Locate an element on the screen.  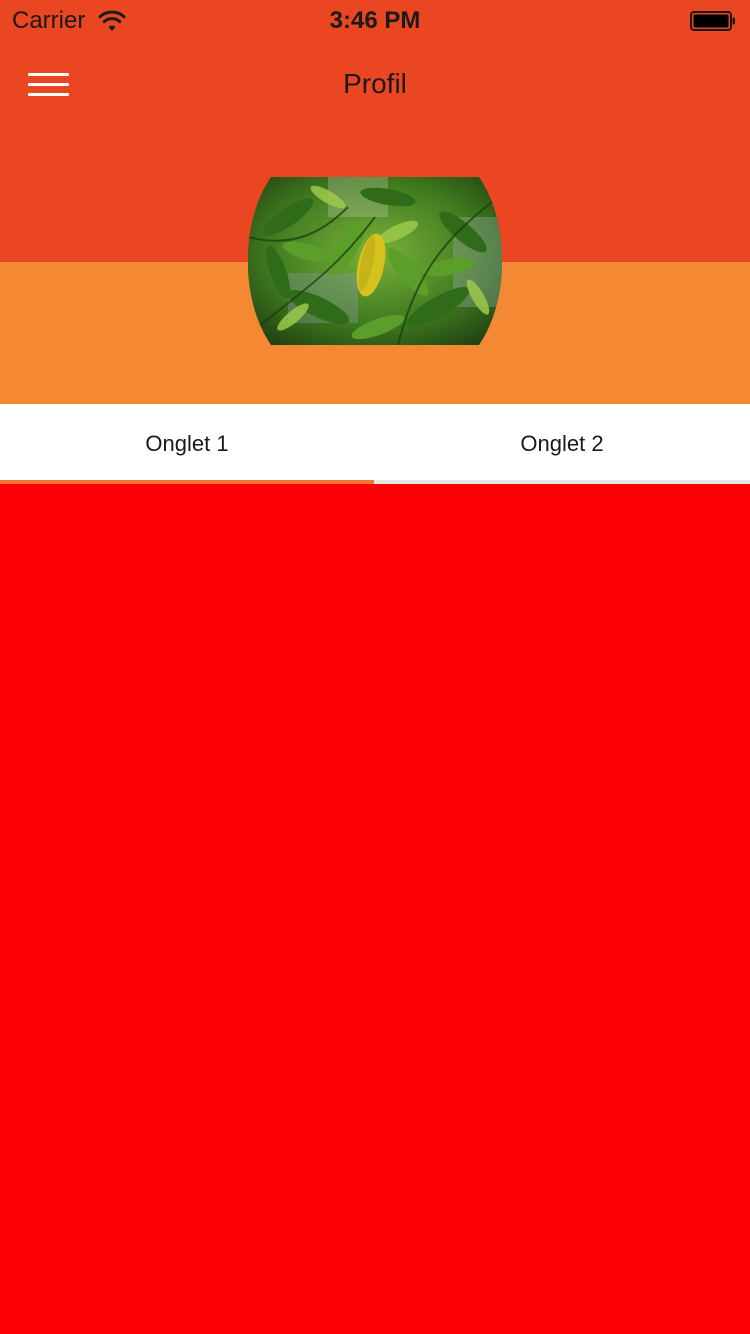
tab-onglet-2: Onglet 2 is located at coordinates (562, 444).